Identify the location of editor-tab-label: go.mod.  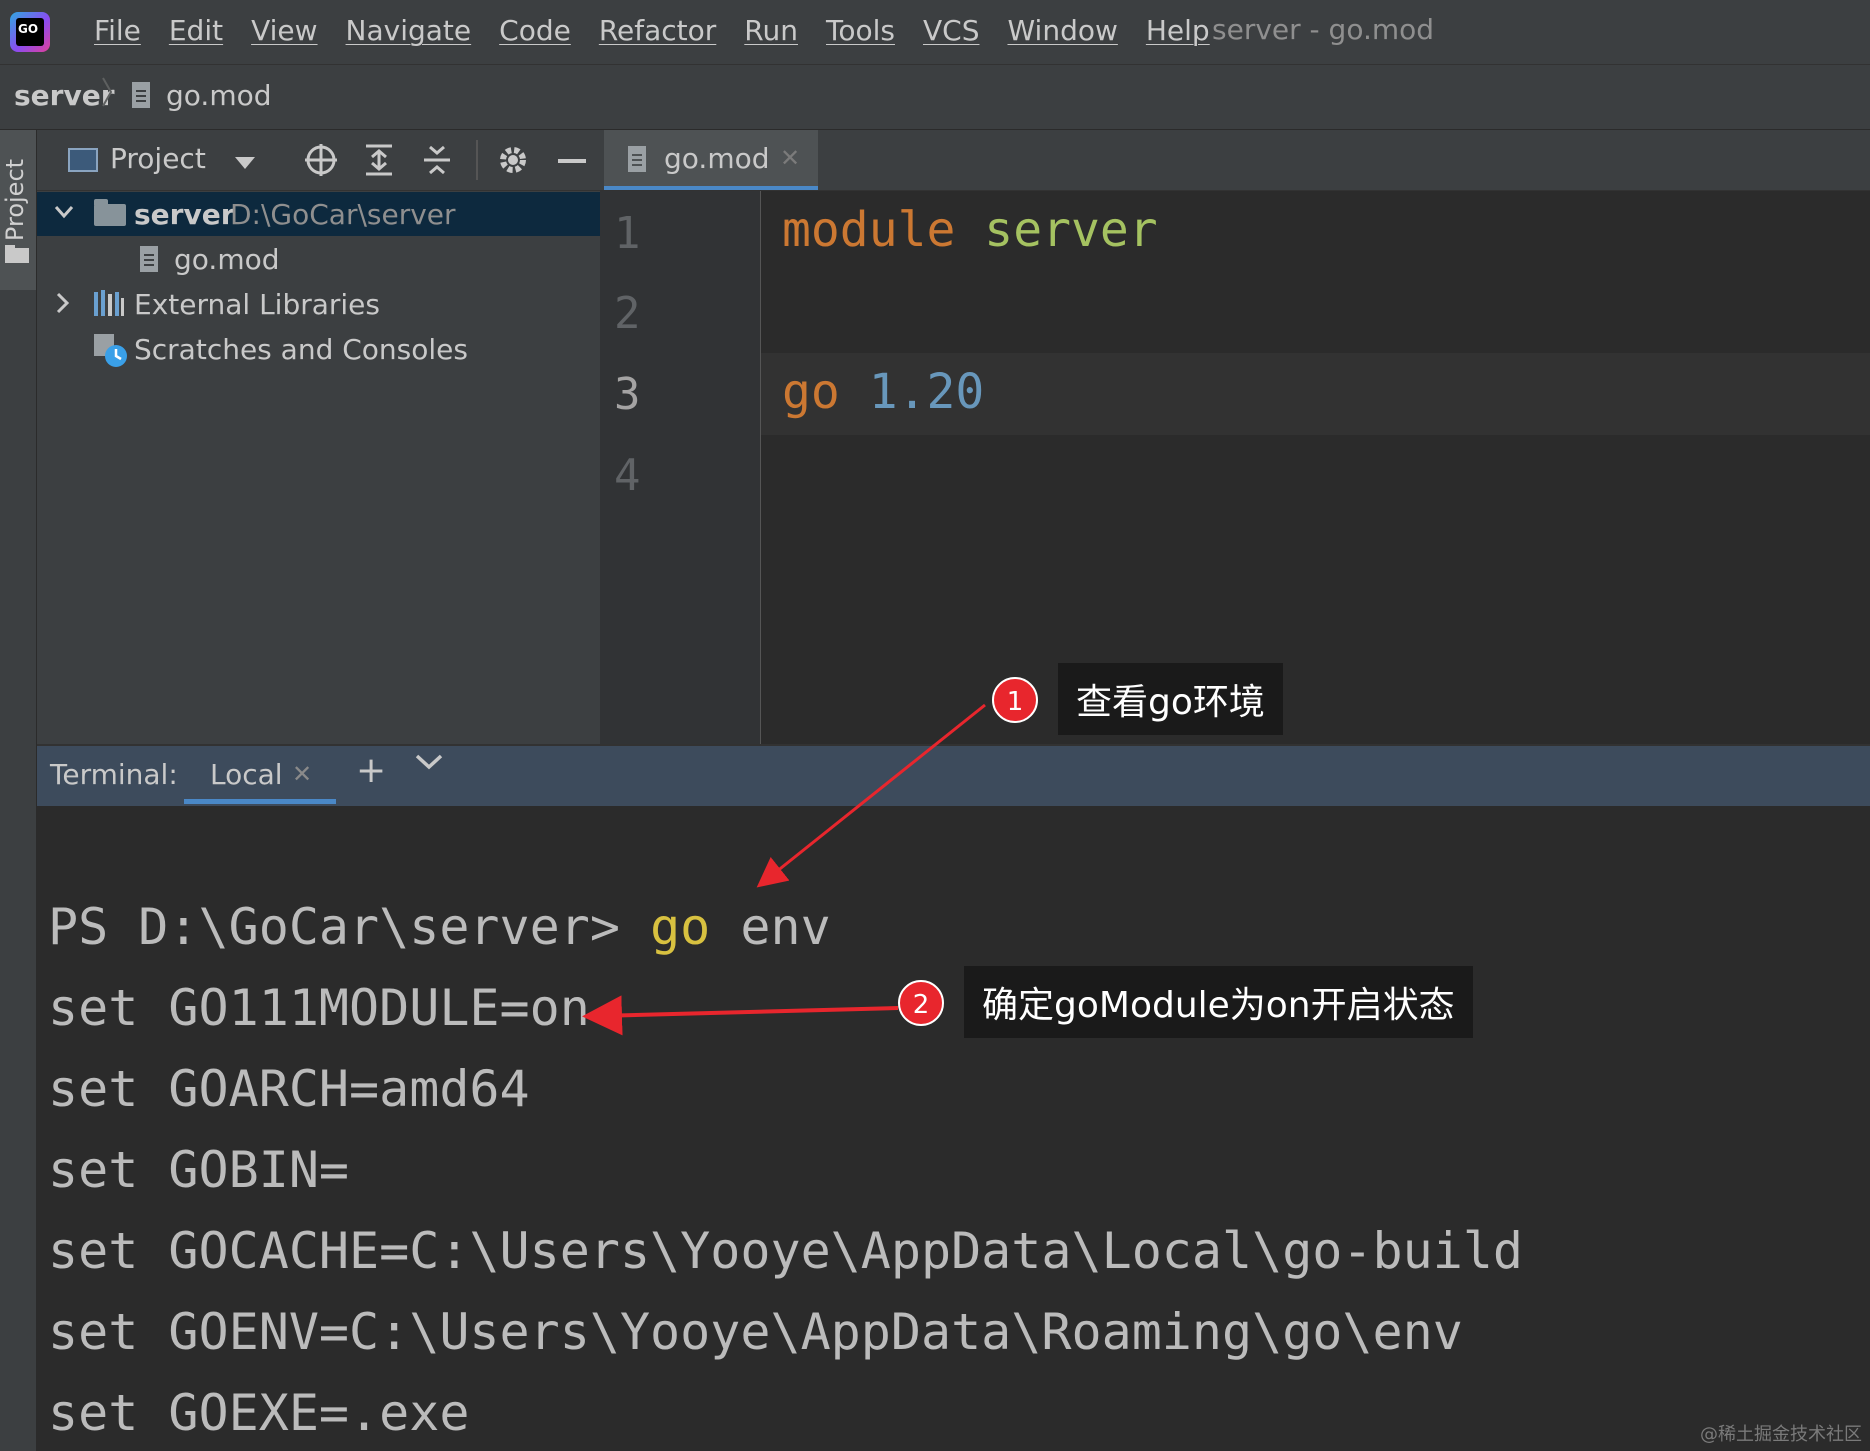
(717, 158).